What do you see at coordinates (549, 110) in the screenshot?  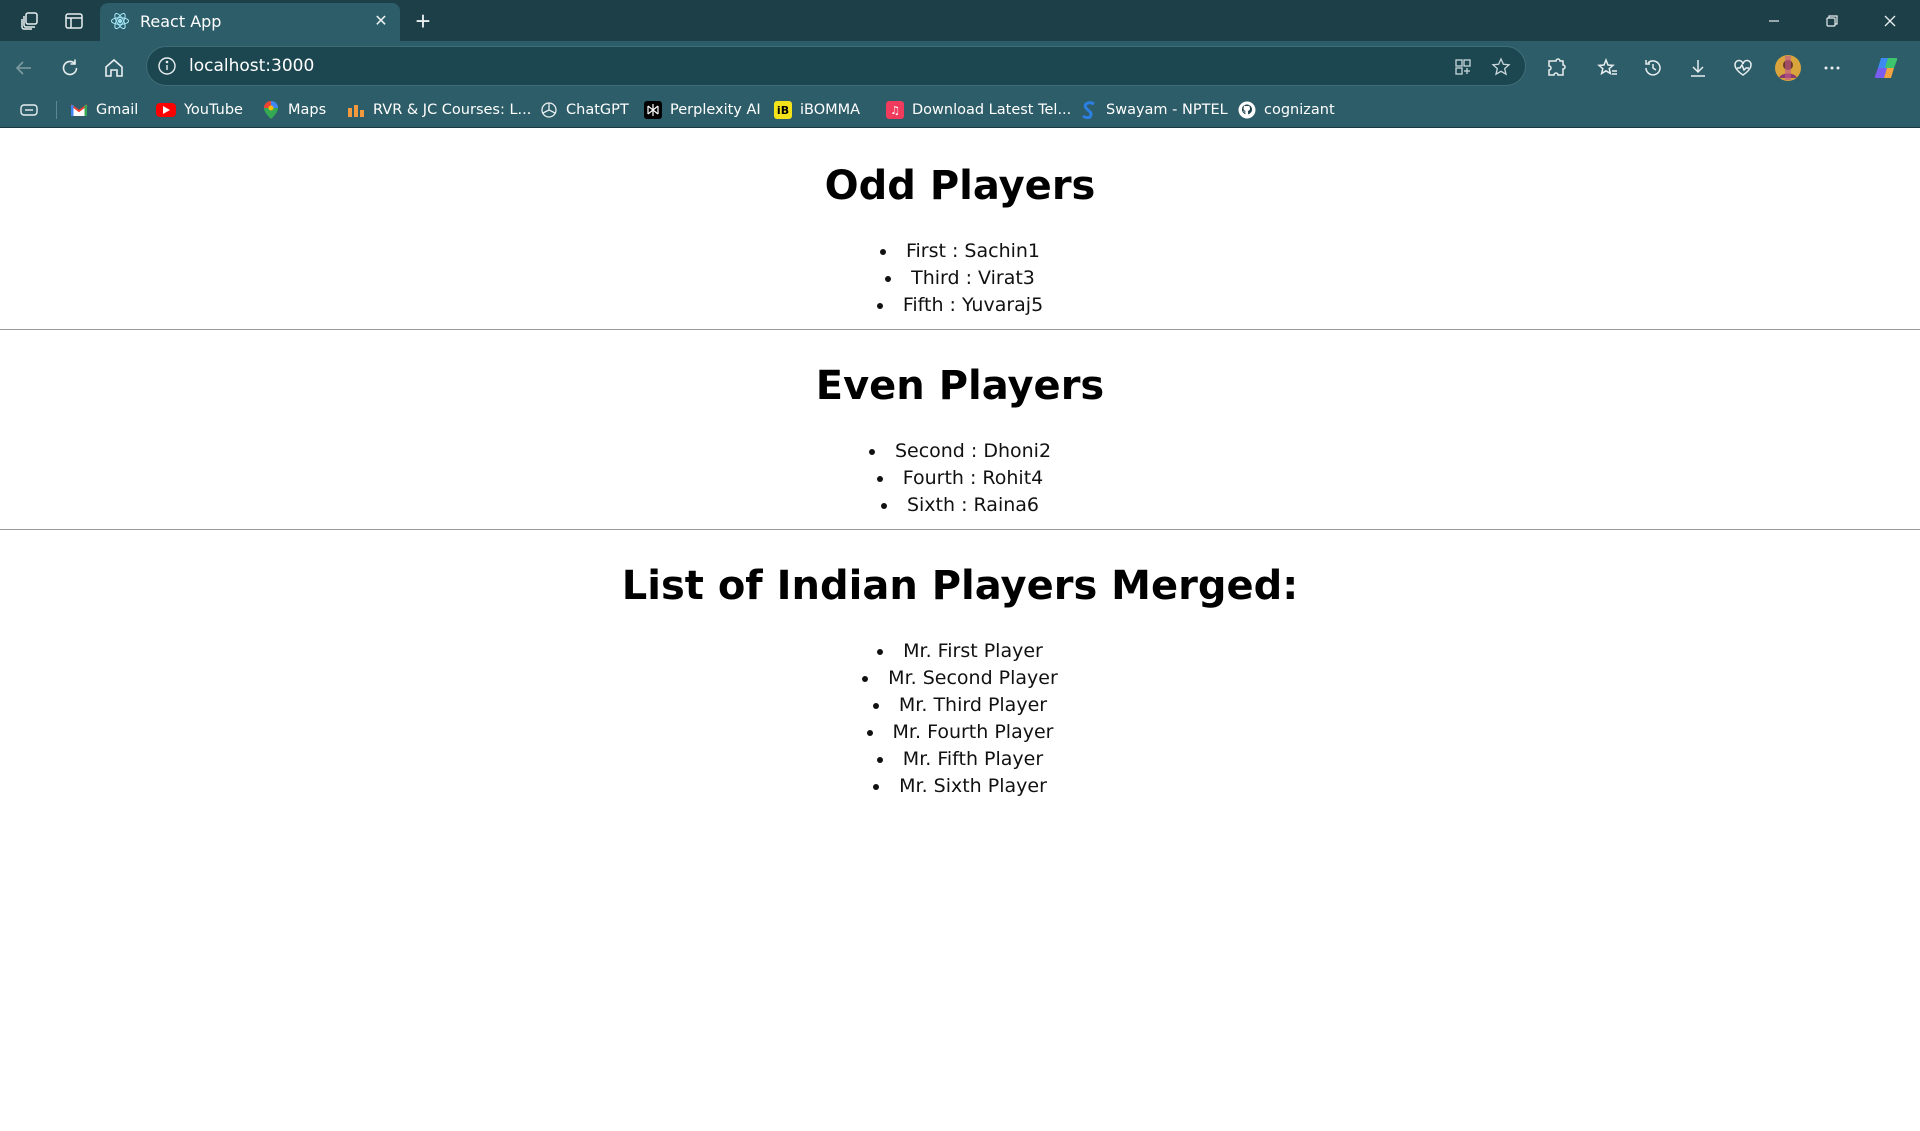 I see `chatgpt-icon` at bounding box center [549, 110].